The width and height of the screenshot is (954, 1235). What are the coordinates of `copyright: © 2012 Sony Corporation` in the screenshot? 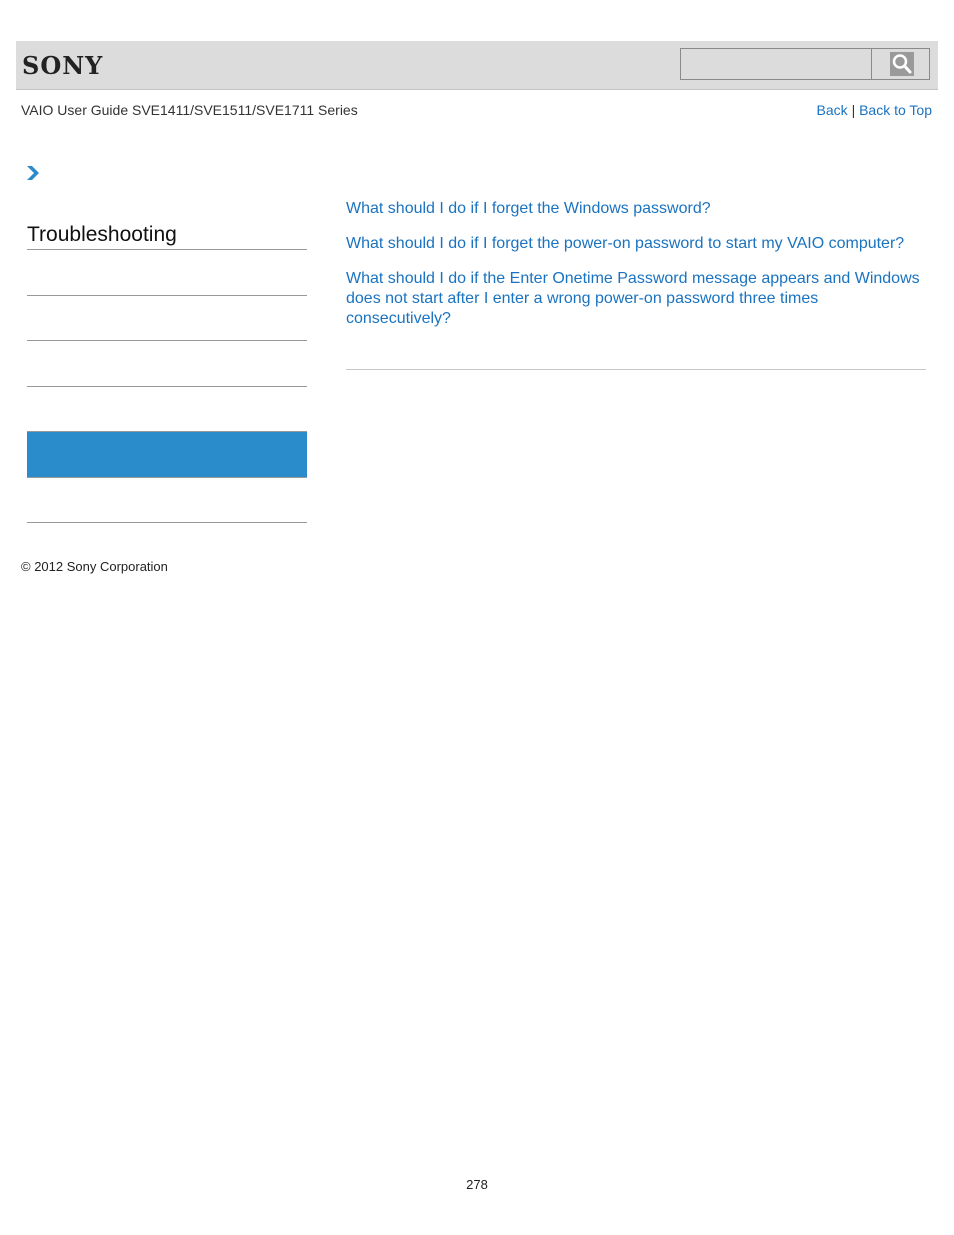 It's located at (94, 566).